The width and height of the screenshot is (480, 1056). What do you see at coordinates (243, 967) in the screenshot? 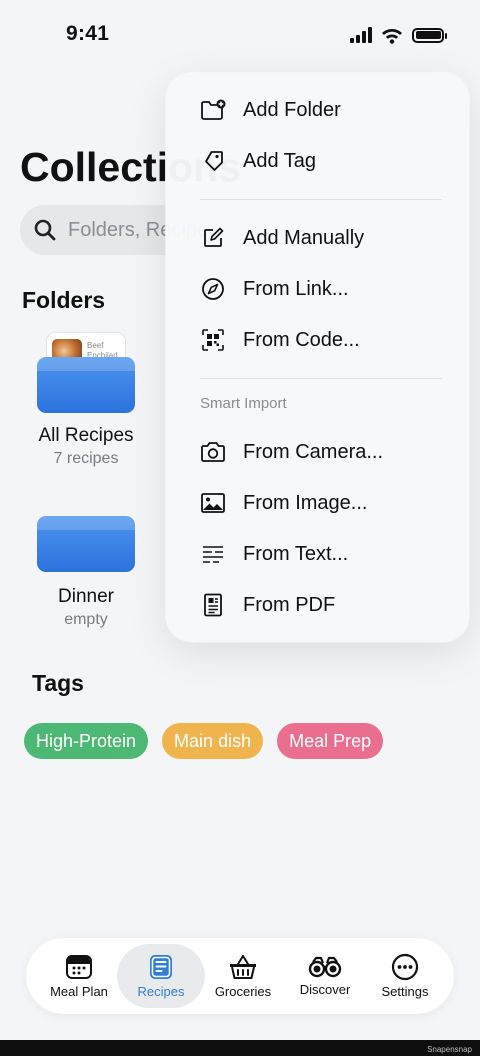
I see `basket-icon` at bounding box center [243, 967].